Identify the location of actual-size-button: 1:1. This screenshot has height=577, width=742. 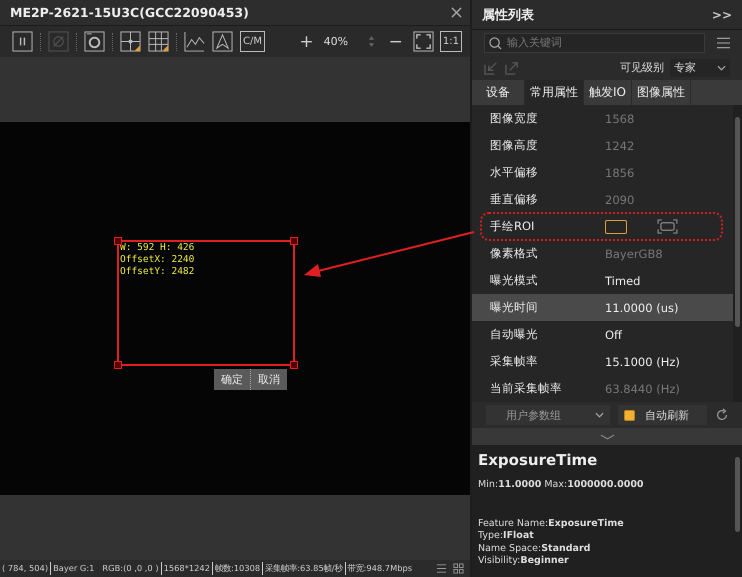
(451, 41).